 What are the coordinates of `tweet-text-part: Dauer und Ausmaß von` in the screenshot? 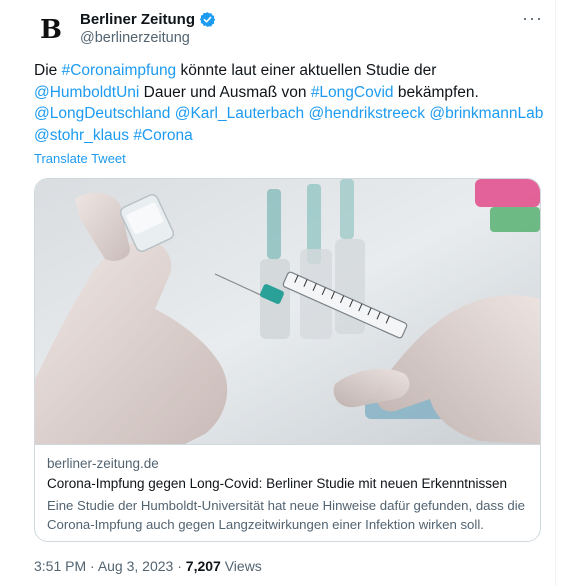 It's located at (225, 92).